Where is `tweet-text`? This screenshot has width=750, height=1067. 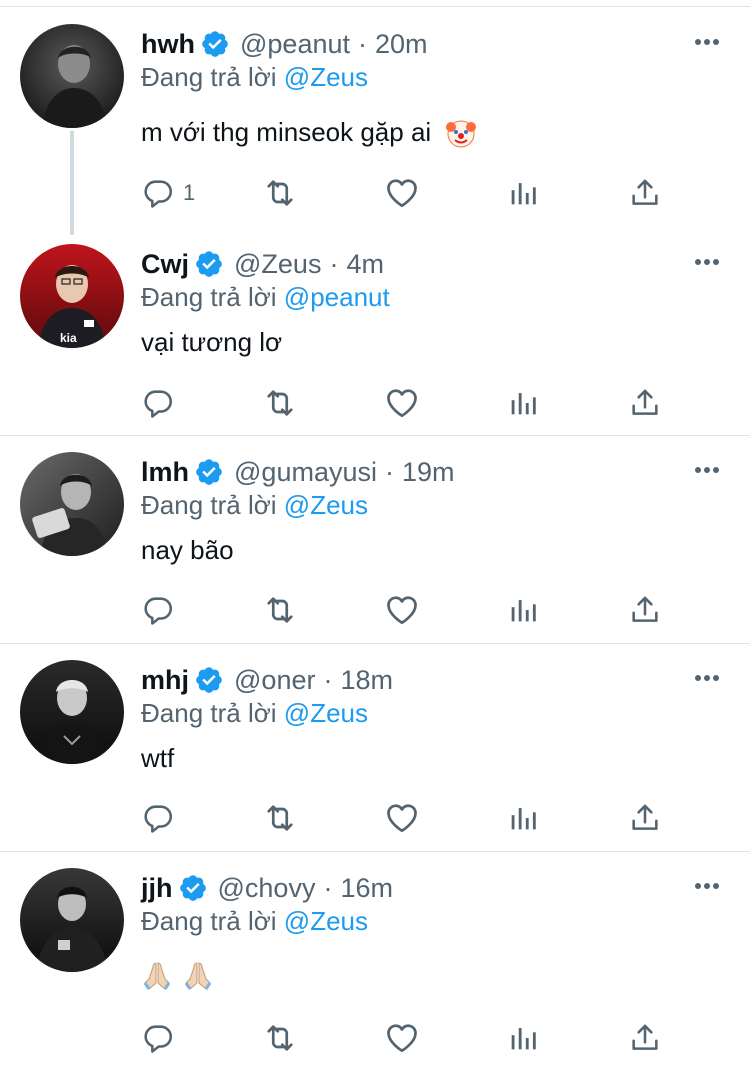 tweet-text is located at coordinates (177, 974).